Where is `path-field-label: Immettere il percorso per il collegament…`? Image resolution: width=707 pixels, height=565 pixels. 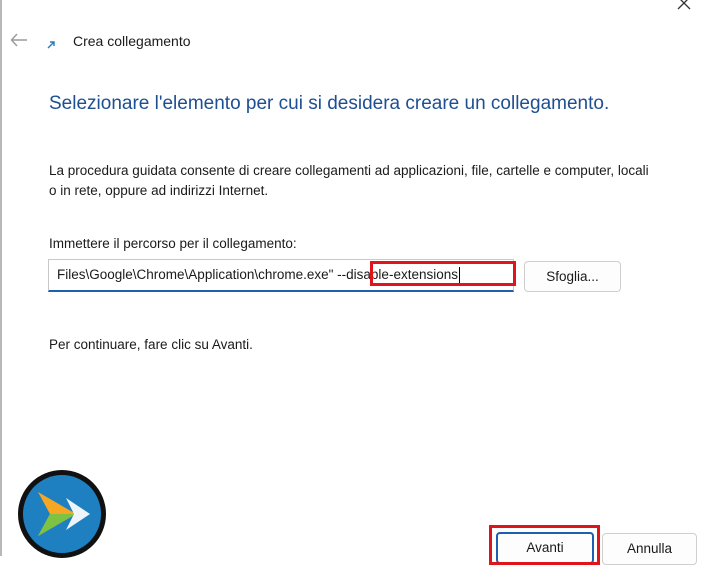
path-field-label: Immettere il percorso per il collegament… is located at coordinates (173, 243).